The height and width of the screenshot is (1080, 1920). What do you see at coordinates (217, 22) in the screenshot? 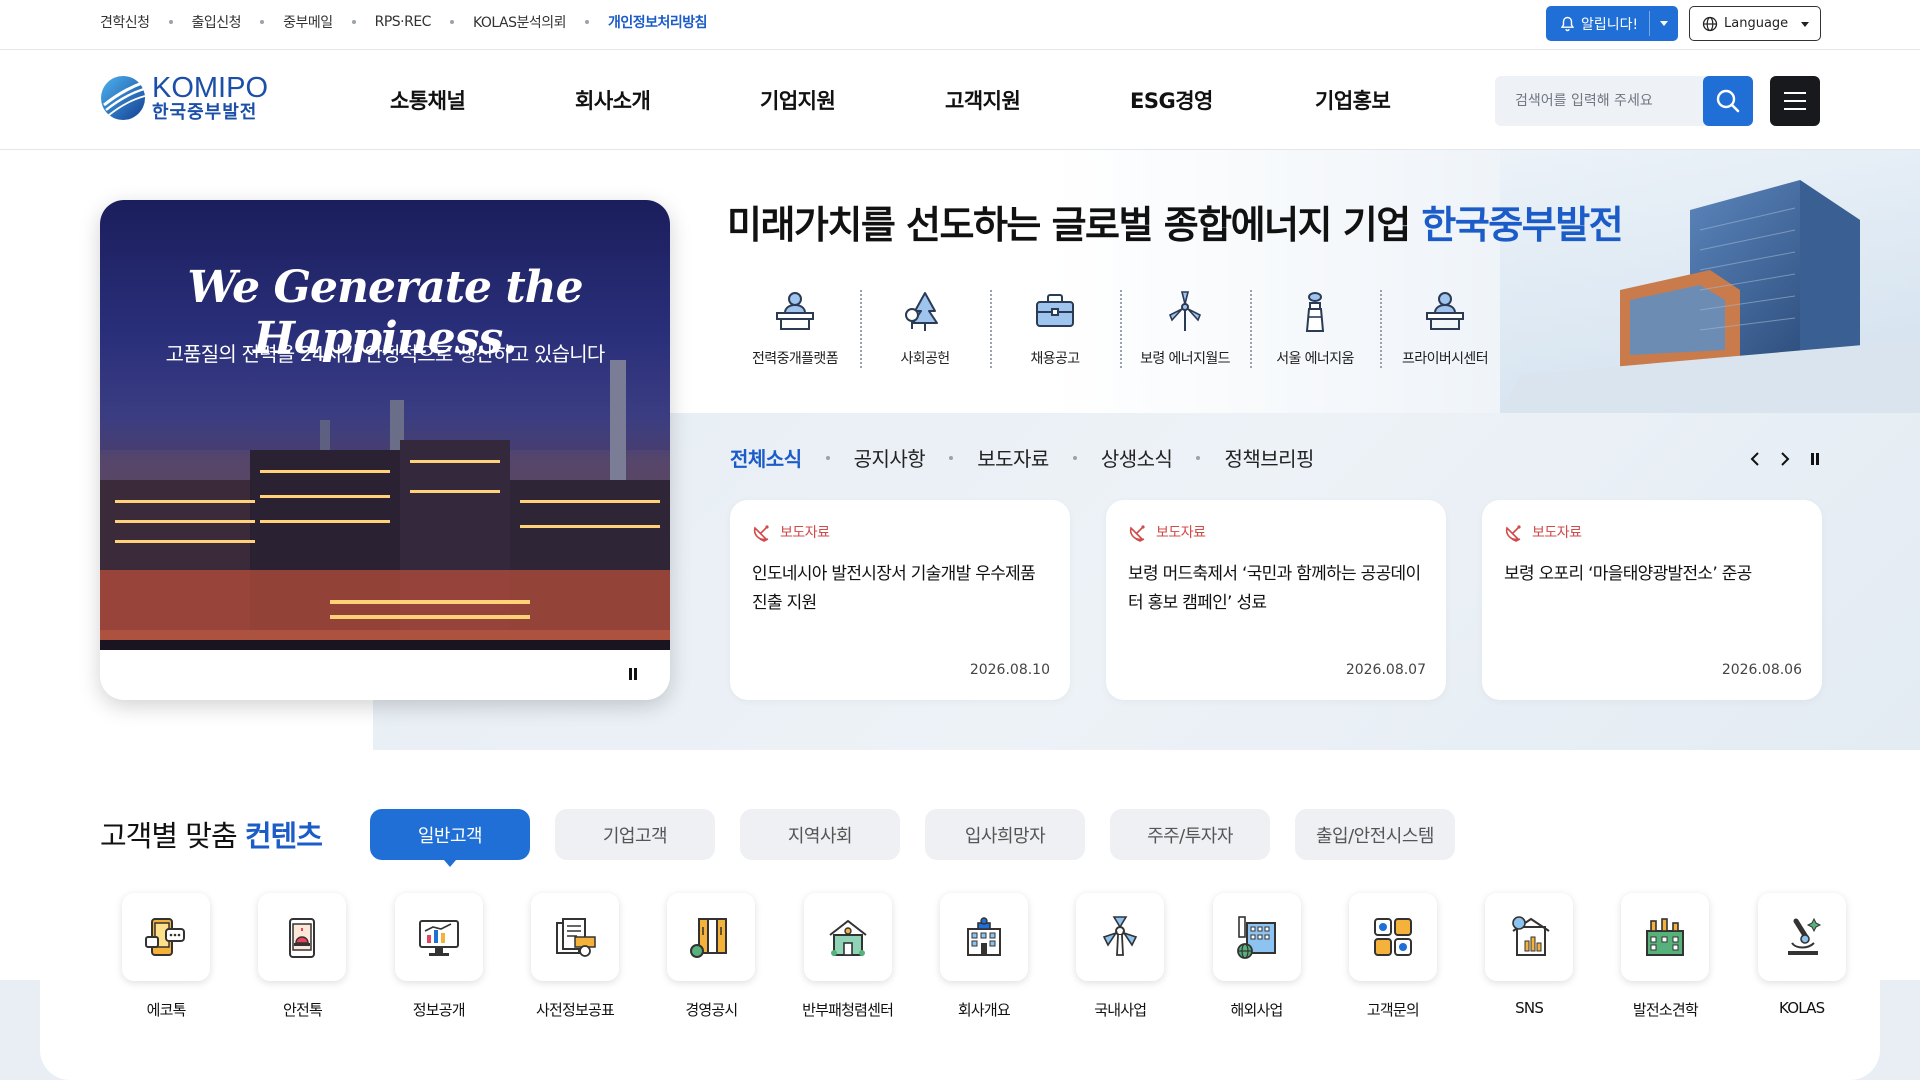
I see `utility-link-access: 출입신청` at bounding box center [217, 22].